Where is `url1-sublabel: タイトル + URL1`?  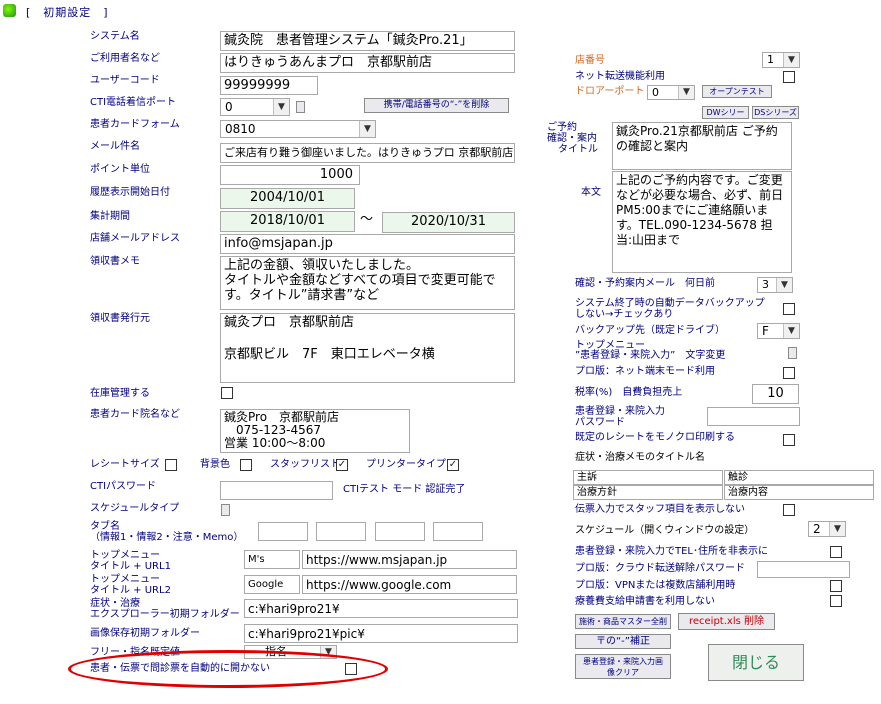
url1-sublabel: タイトル + URL1 is located at coordinates (130, 566).